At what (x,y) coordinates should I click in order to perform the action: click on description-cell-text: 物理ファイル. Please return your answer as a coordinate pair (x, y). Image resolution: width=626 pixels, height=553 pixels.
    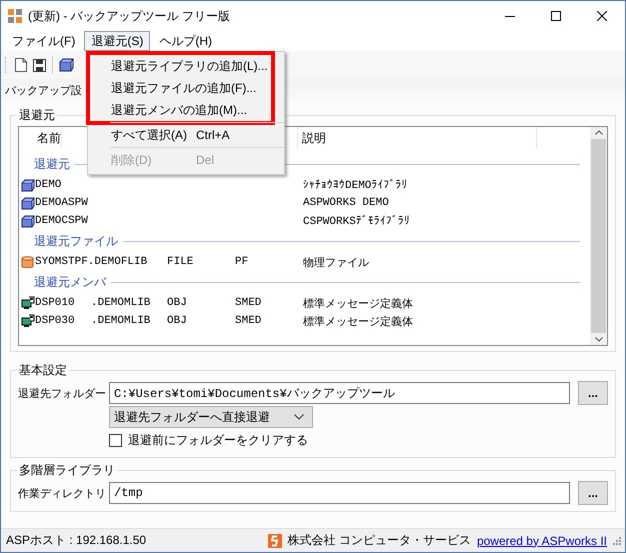
    Looking at the image, I should click on (336, 263).